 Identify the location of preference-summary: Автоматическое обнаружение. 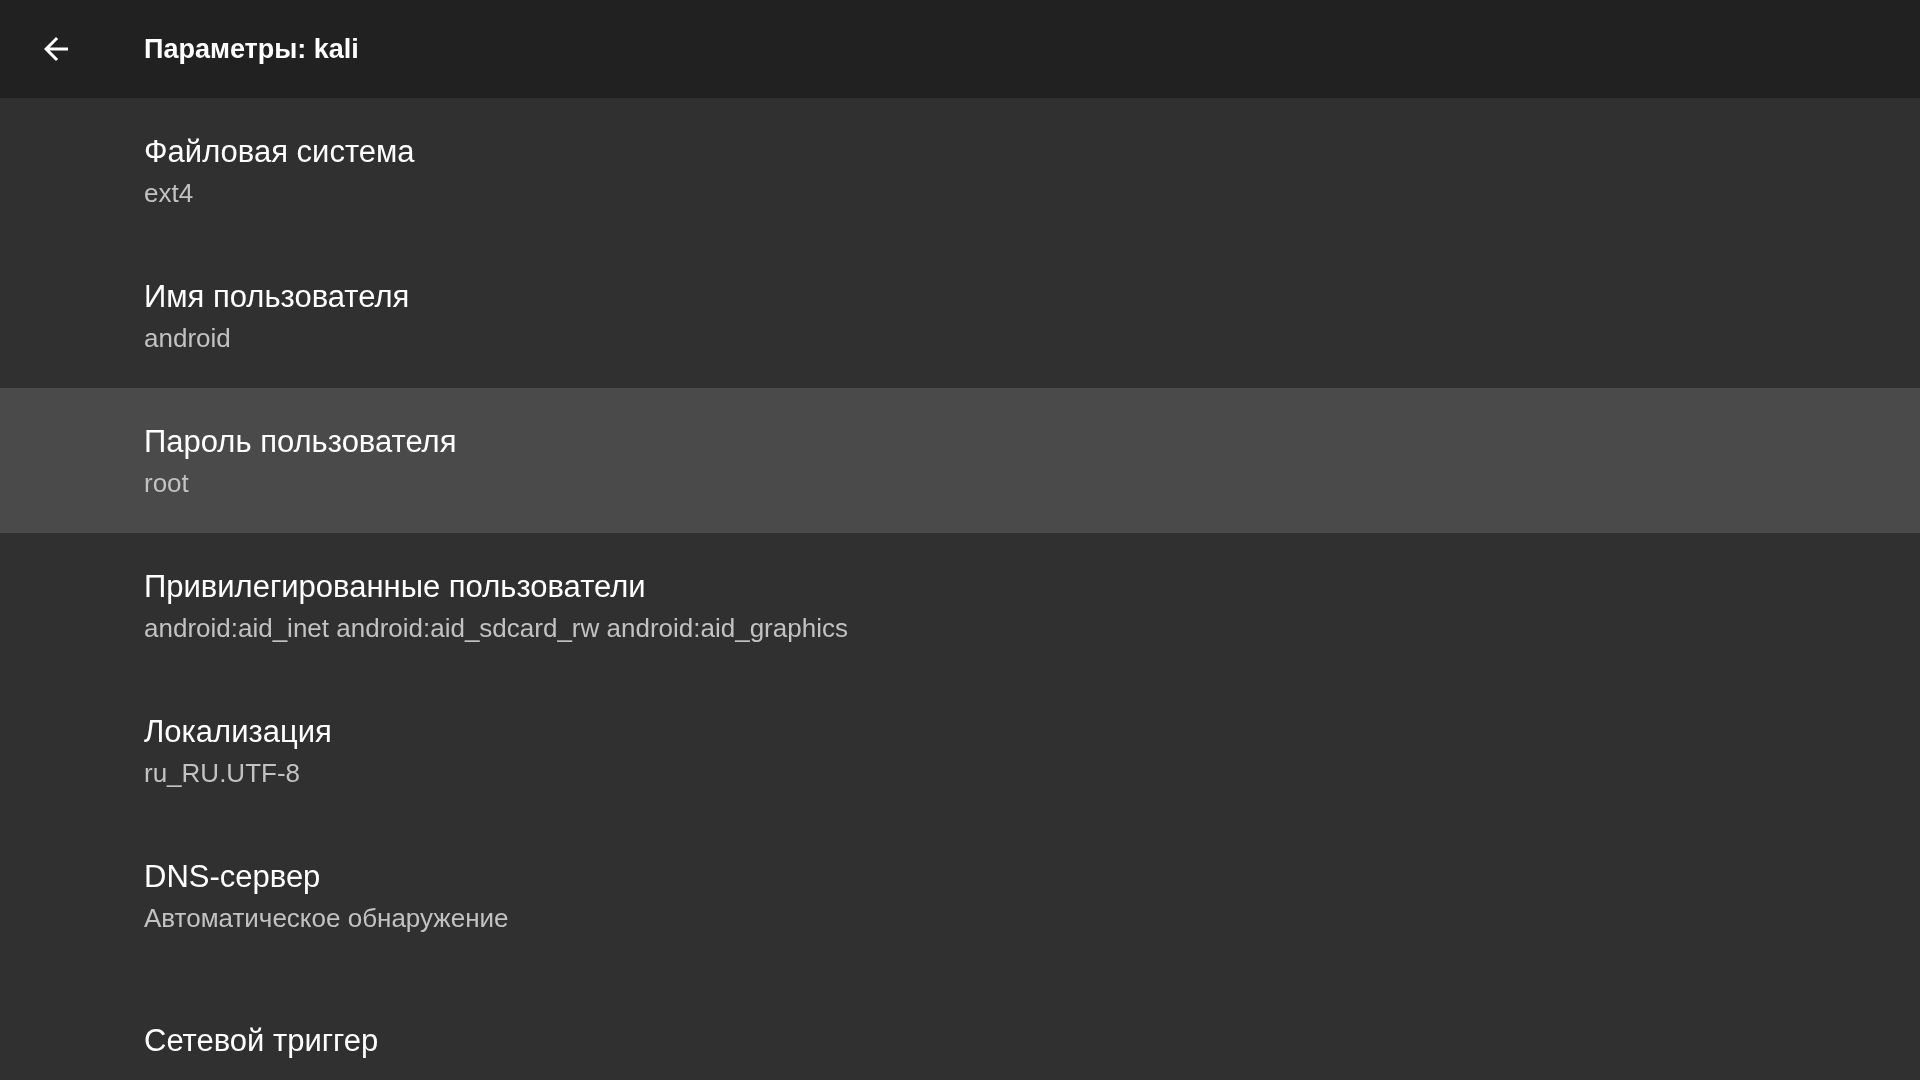
(326, 917).